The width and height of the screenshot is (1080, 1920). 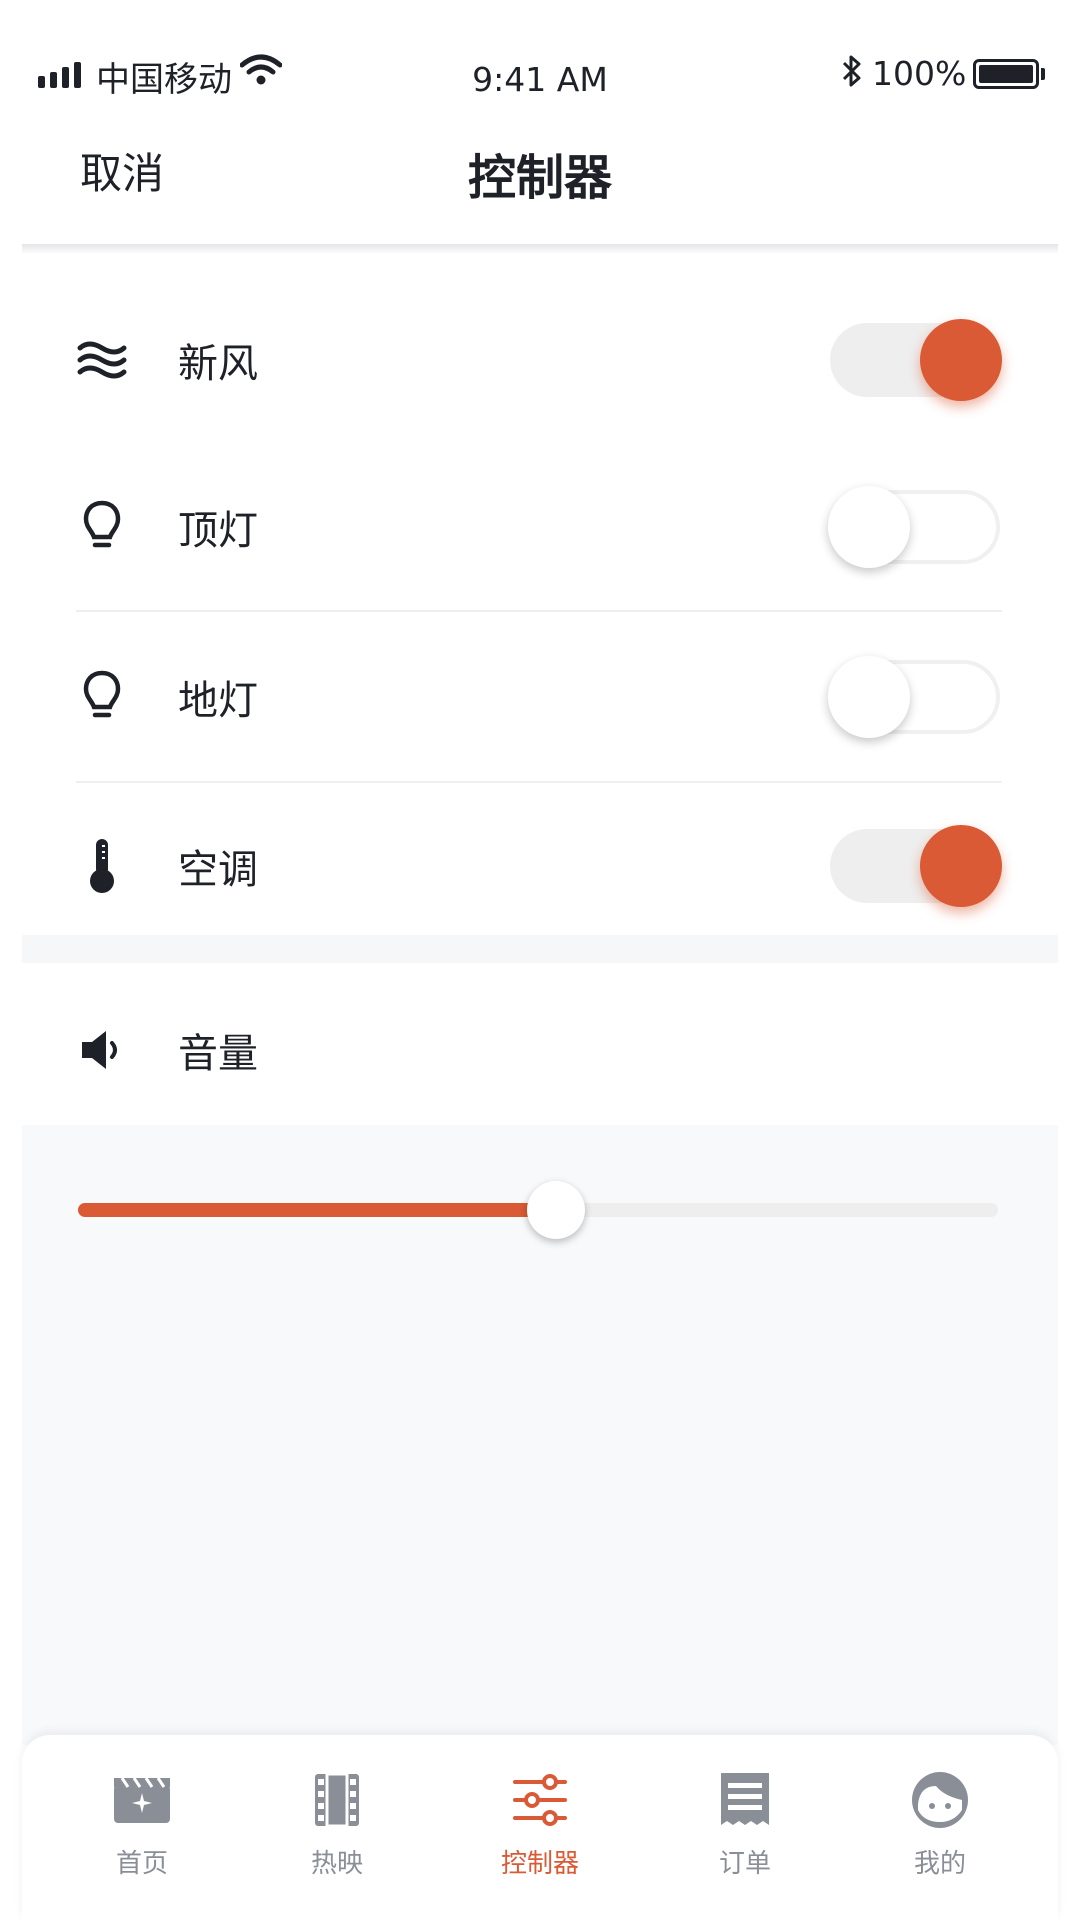 I want to click on bluetooth-icon, so click(x=851, y=71).